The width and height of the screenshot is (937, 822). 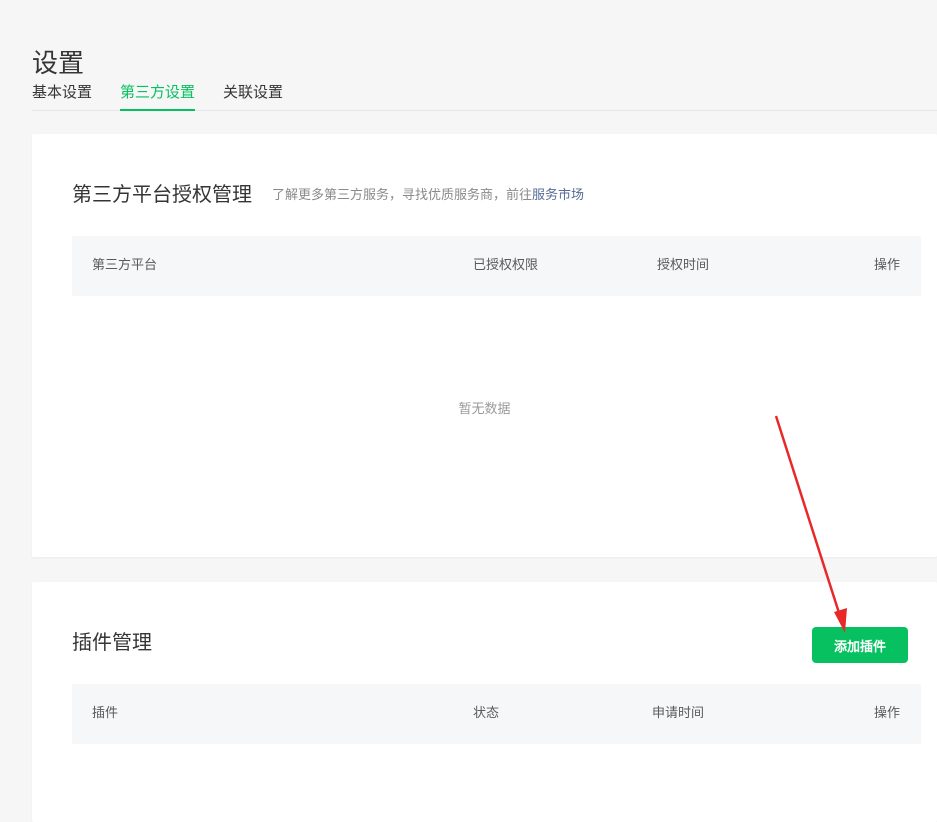 What do you see at coordinates (506, 265) in the screenshot?
I see `column-authorized-permissions: 已授权权限` at bounding box center [506, 265].